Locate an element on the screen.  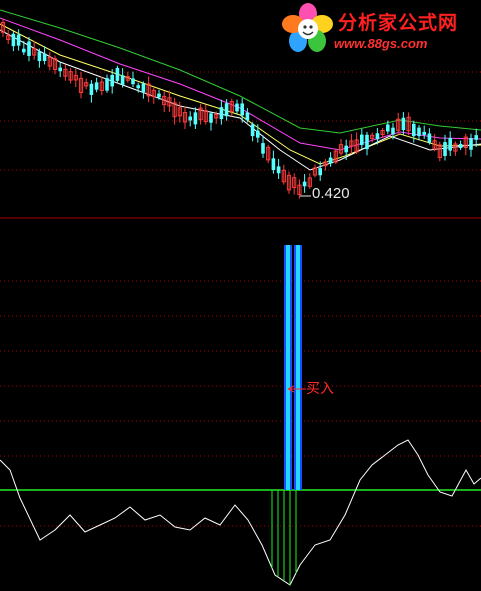
logo-title: 分析家公式网 is located at coordinates (398, 23).